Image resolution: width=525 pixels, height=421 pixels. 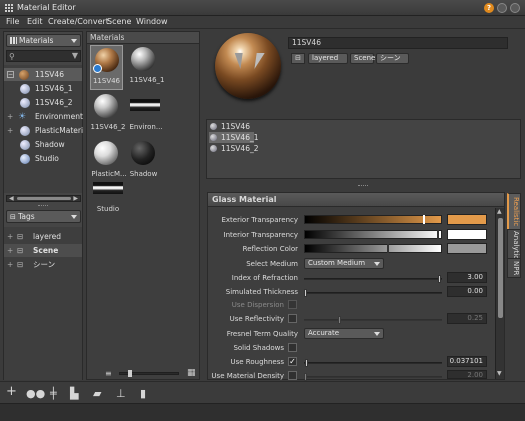 What do you see at coordinates (344, 333) in the screenshot?
I see `fresnel-term-quality-dropdown: Accurate` at bounding box center [344, 333].